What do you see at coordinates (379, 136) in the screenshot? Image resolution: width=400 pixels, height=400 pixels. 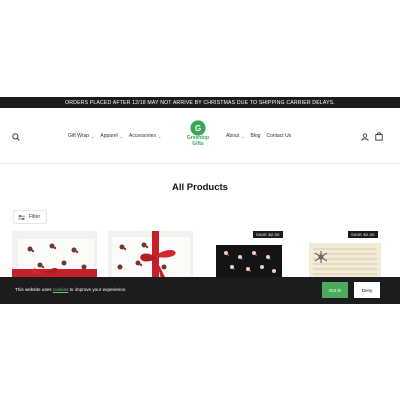 I see `cart-icon` at bounding box center [379, 136].